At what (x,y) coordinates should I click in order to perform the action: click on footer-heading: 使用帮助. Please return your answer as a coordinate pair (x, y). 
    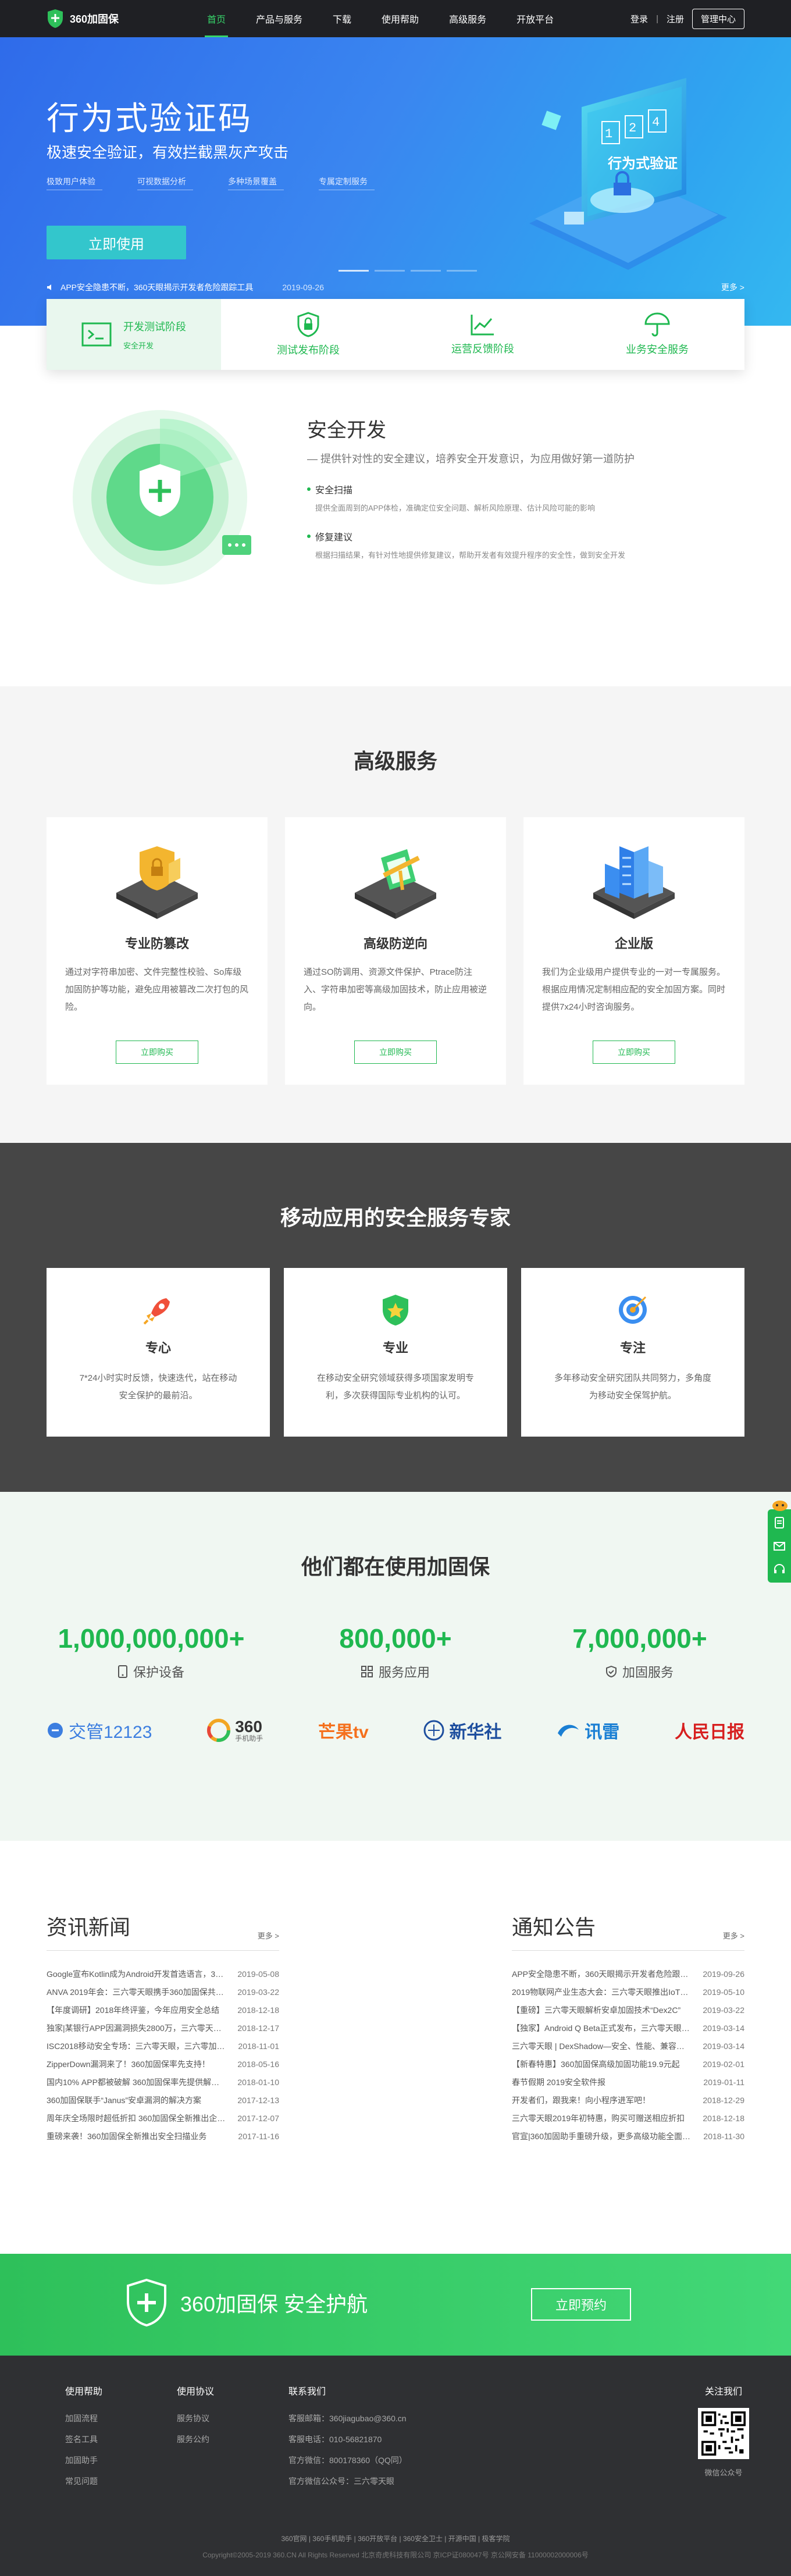
    Looking at the image, I should click on (84, 2392).